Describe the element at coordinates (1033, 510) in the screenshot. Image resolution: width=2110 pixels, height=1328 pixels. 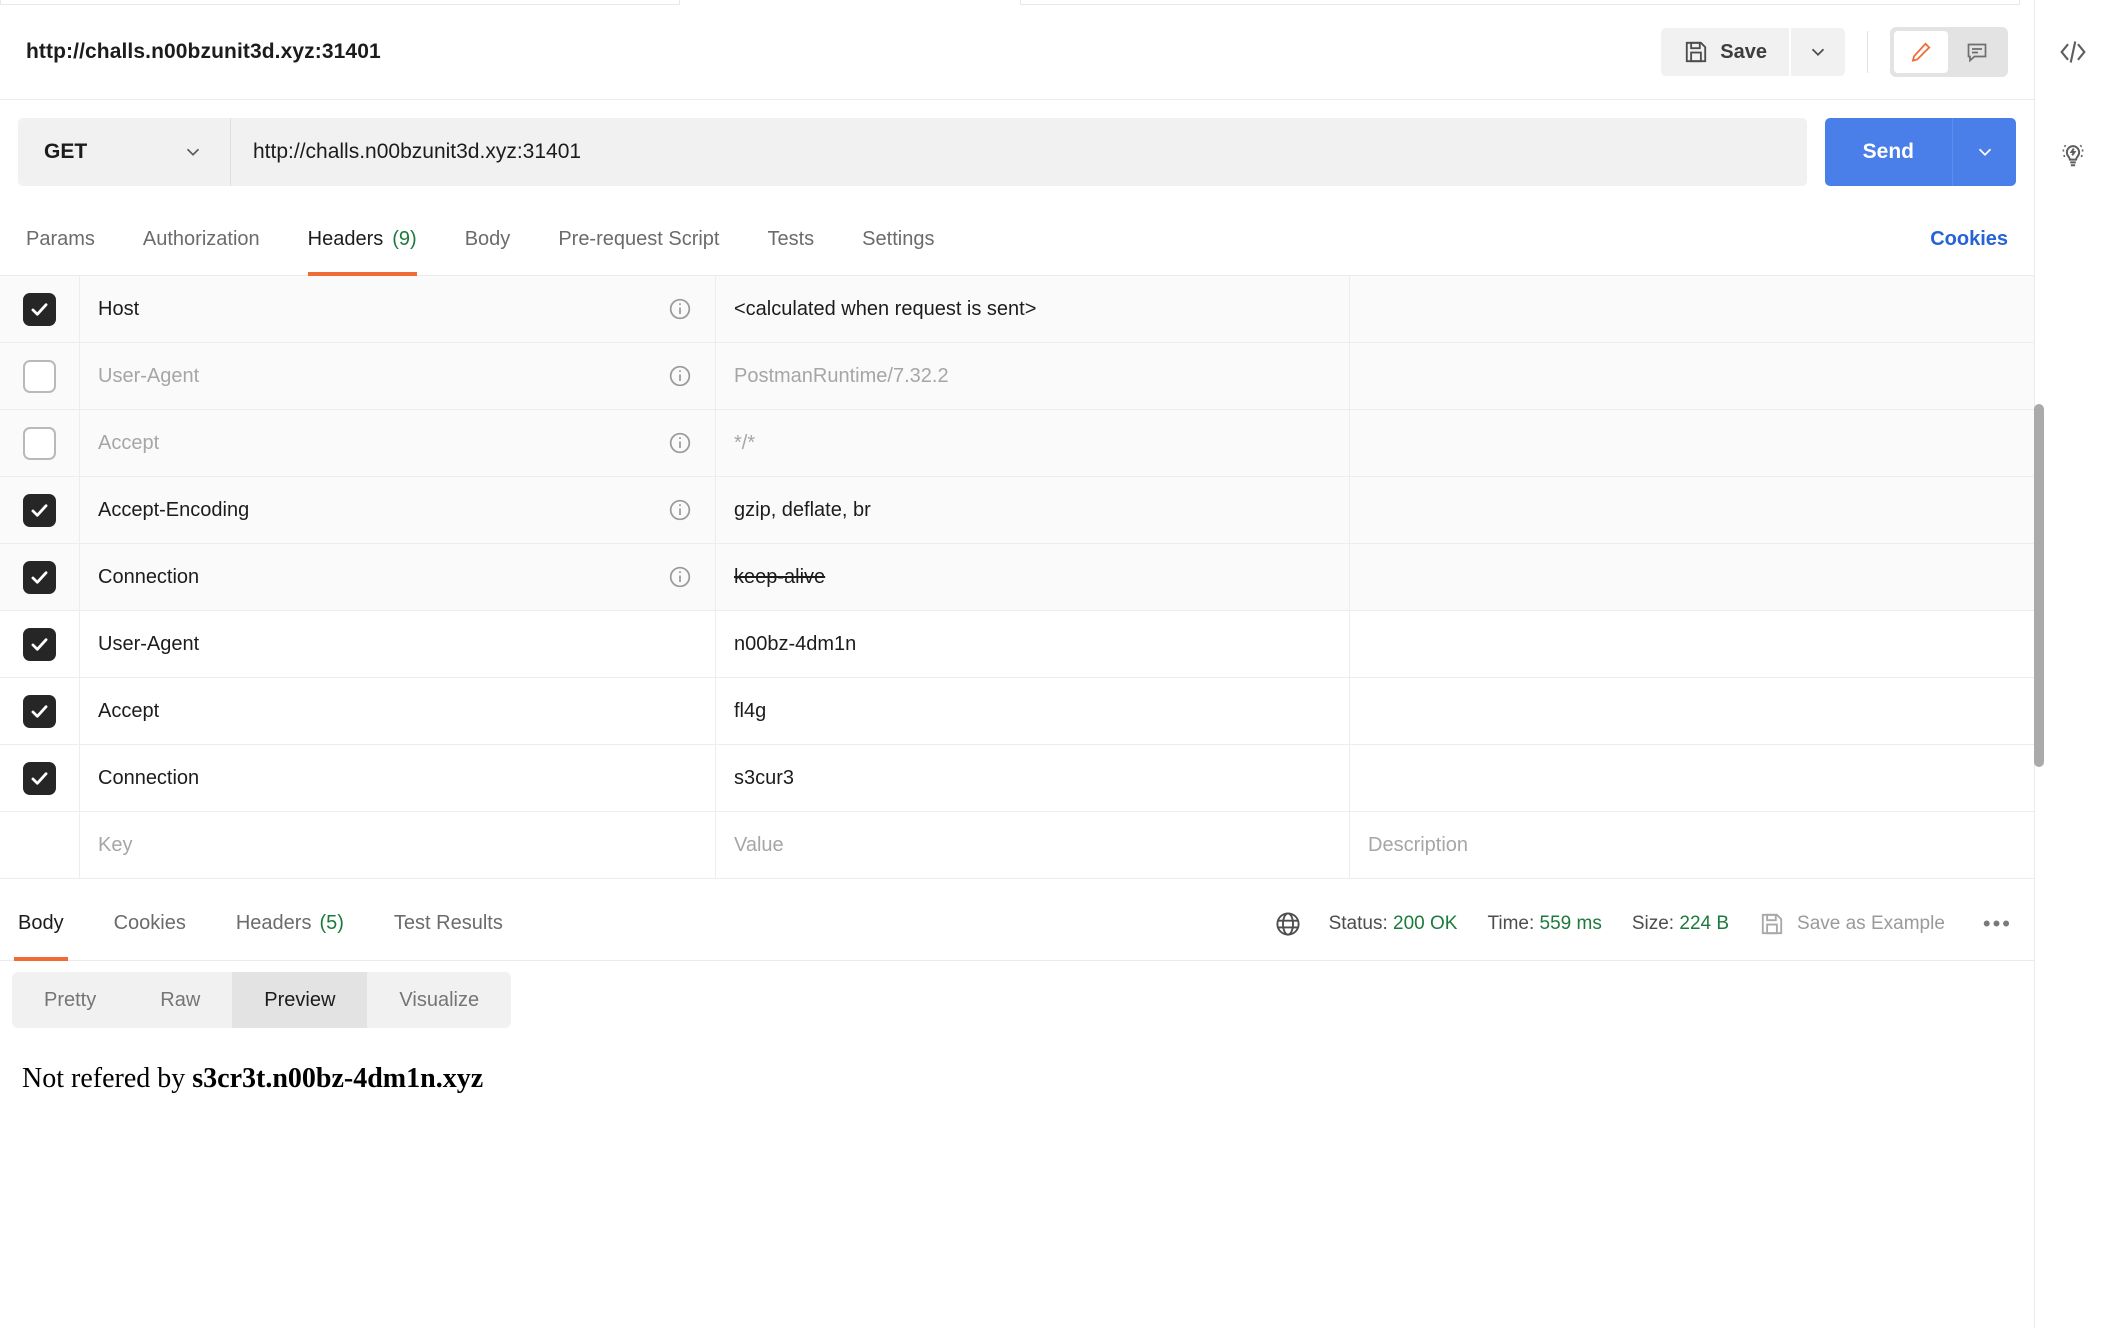
I see `header-value-cell: gzip, deflate, br` at that location.